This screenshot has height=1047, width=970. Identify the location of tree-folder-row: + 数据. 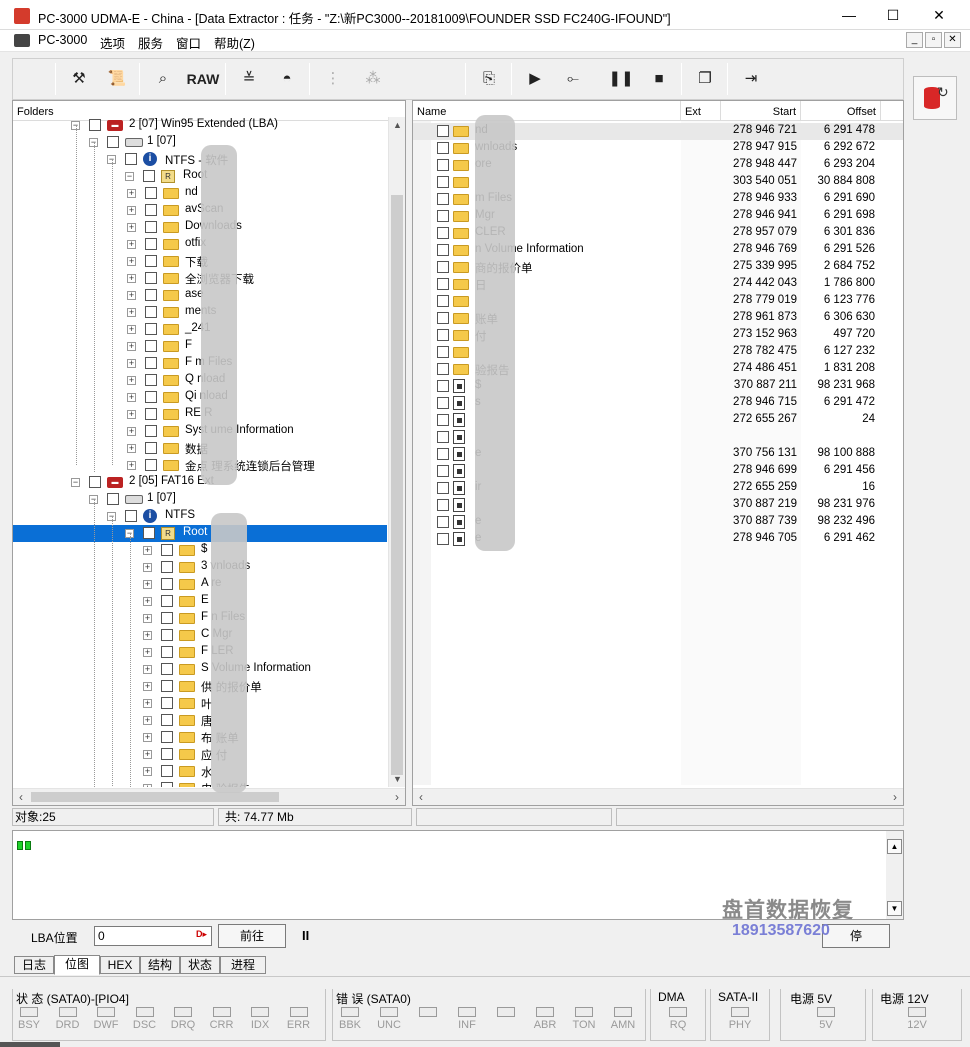
(200, 448).